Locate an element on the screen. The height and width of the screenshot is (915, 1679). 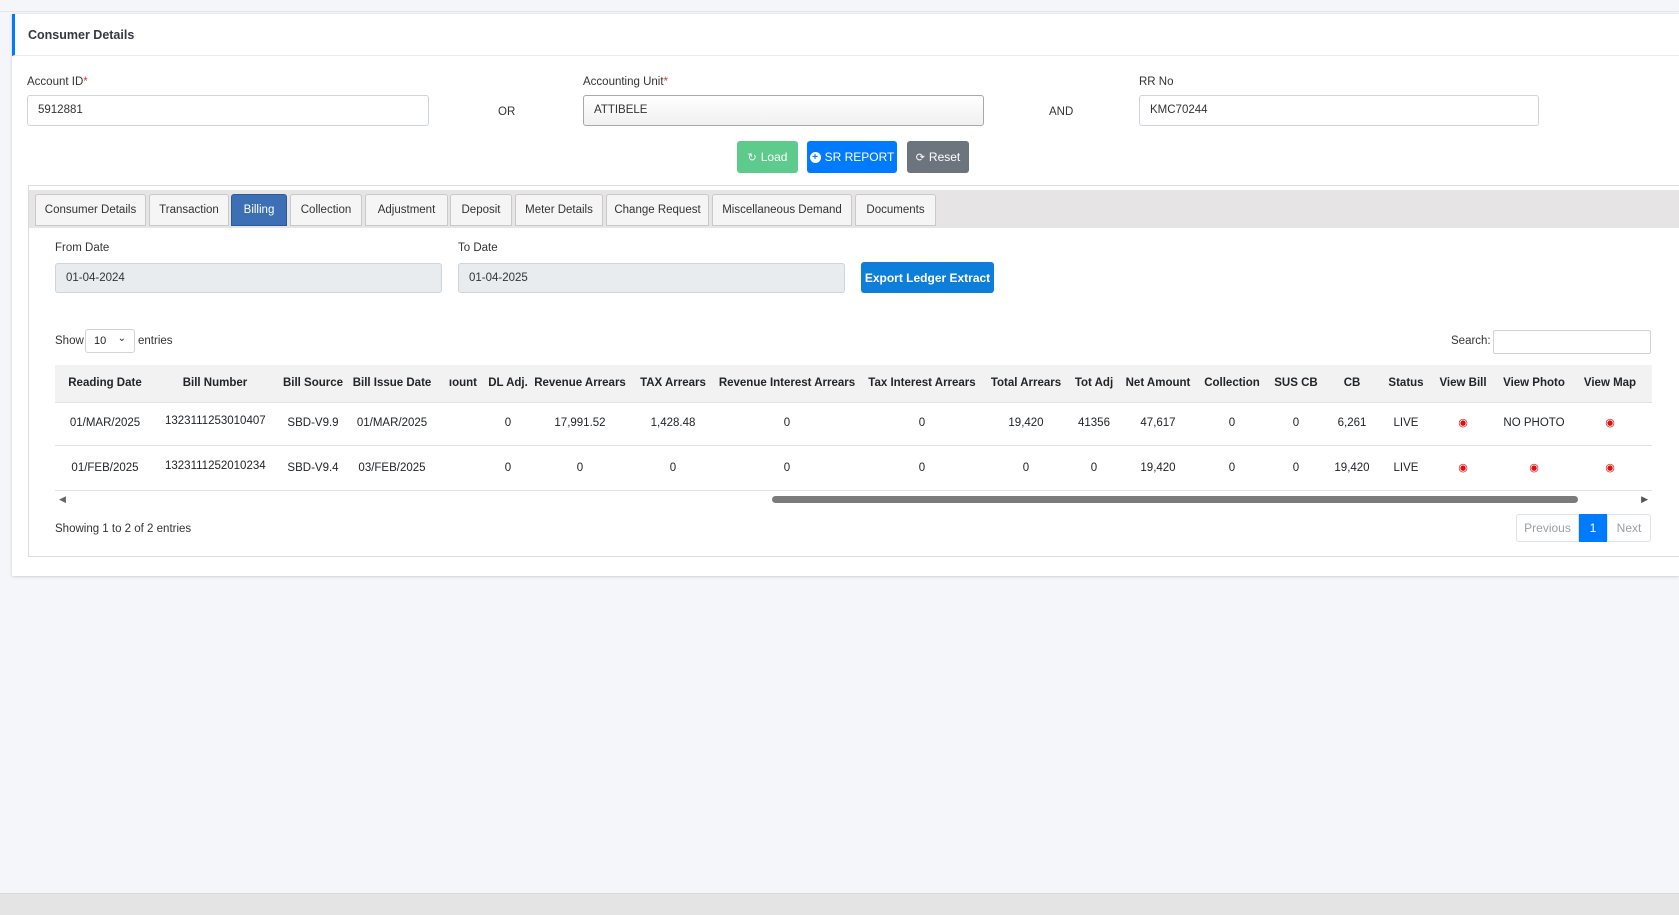
tab-adjustment: Adjustment is located at coordinates (406, 210).